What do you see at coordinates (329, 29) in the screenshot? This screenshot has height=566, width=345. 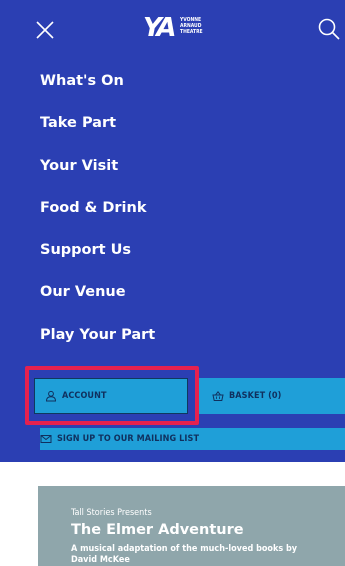 I see `search-icon` at bounding box center [329, 29].